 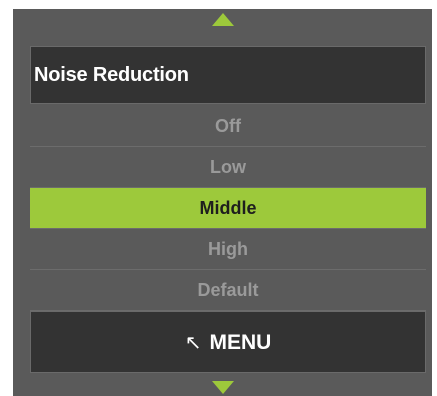 I want to click on menu-button: ↖ MENU, so click(x=228, y=342).